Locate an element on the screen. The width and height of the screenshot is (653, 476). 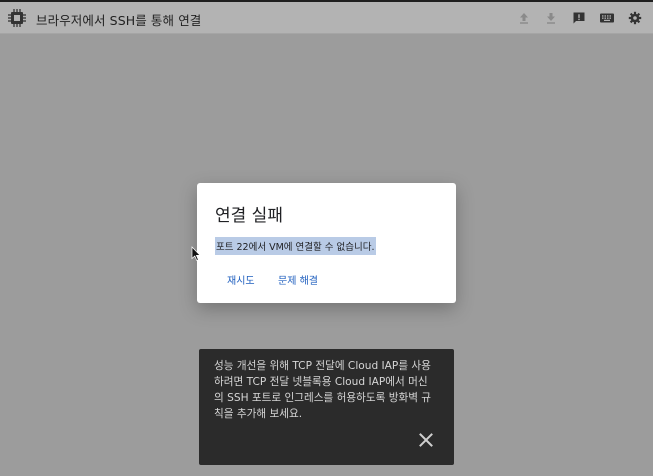
title-bar: 브라우저에서 SSH를 통해 연결 is located at coordinates (326, 17).